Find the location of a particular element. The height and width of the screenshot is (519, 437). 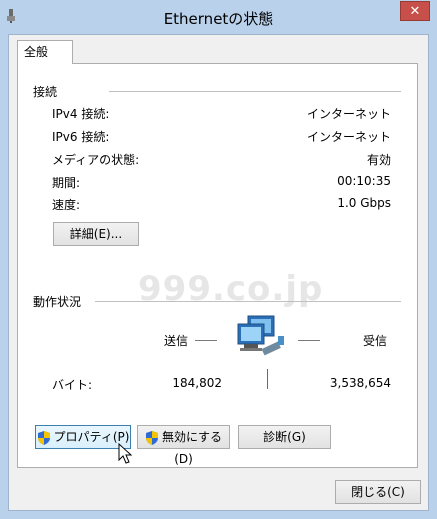

connection-group-divider is located at coordinates (255, 91).